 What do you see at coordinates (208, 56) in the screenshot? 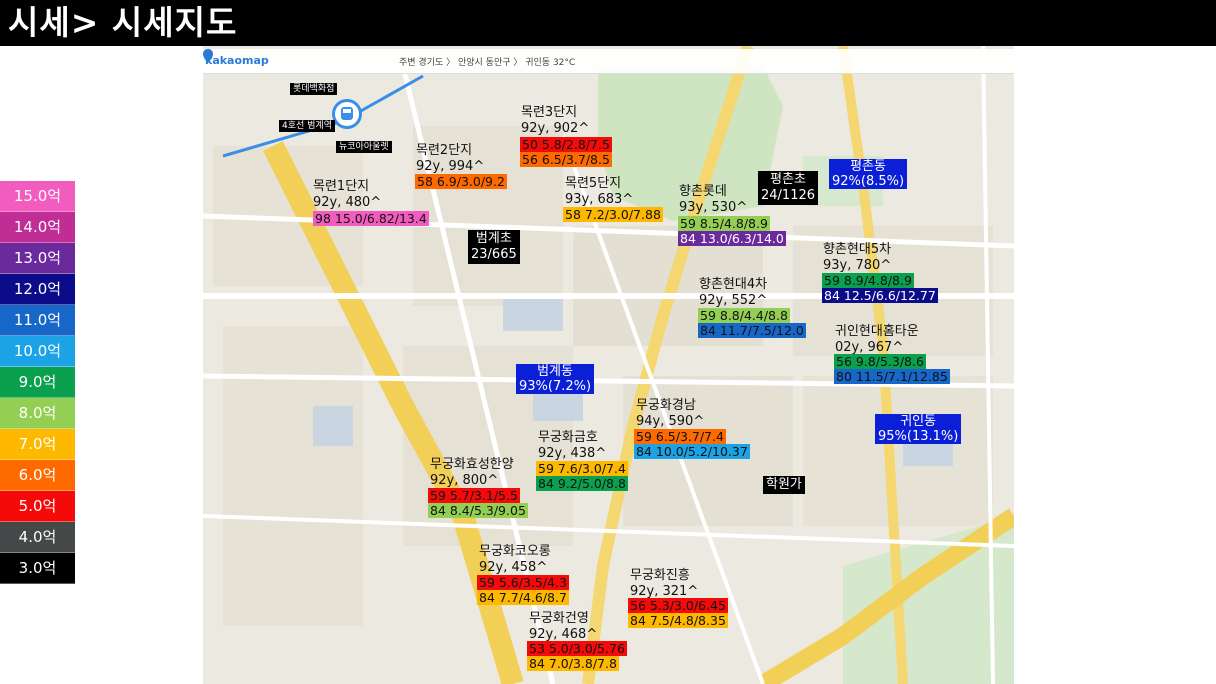
I see `location-pin-icon` at bounding box center [208, 56].